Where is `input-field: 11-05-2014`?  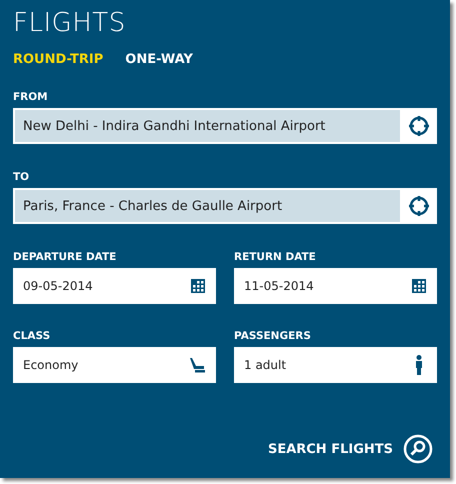
input-field: 11-05-2014 is located at coordinates (335, 286).